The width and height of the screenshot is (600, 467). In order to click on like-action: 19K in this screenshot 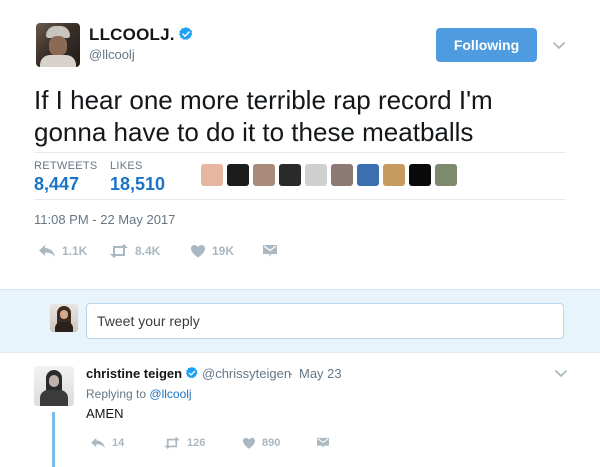, I will do `click(212, 251)`.